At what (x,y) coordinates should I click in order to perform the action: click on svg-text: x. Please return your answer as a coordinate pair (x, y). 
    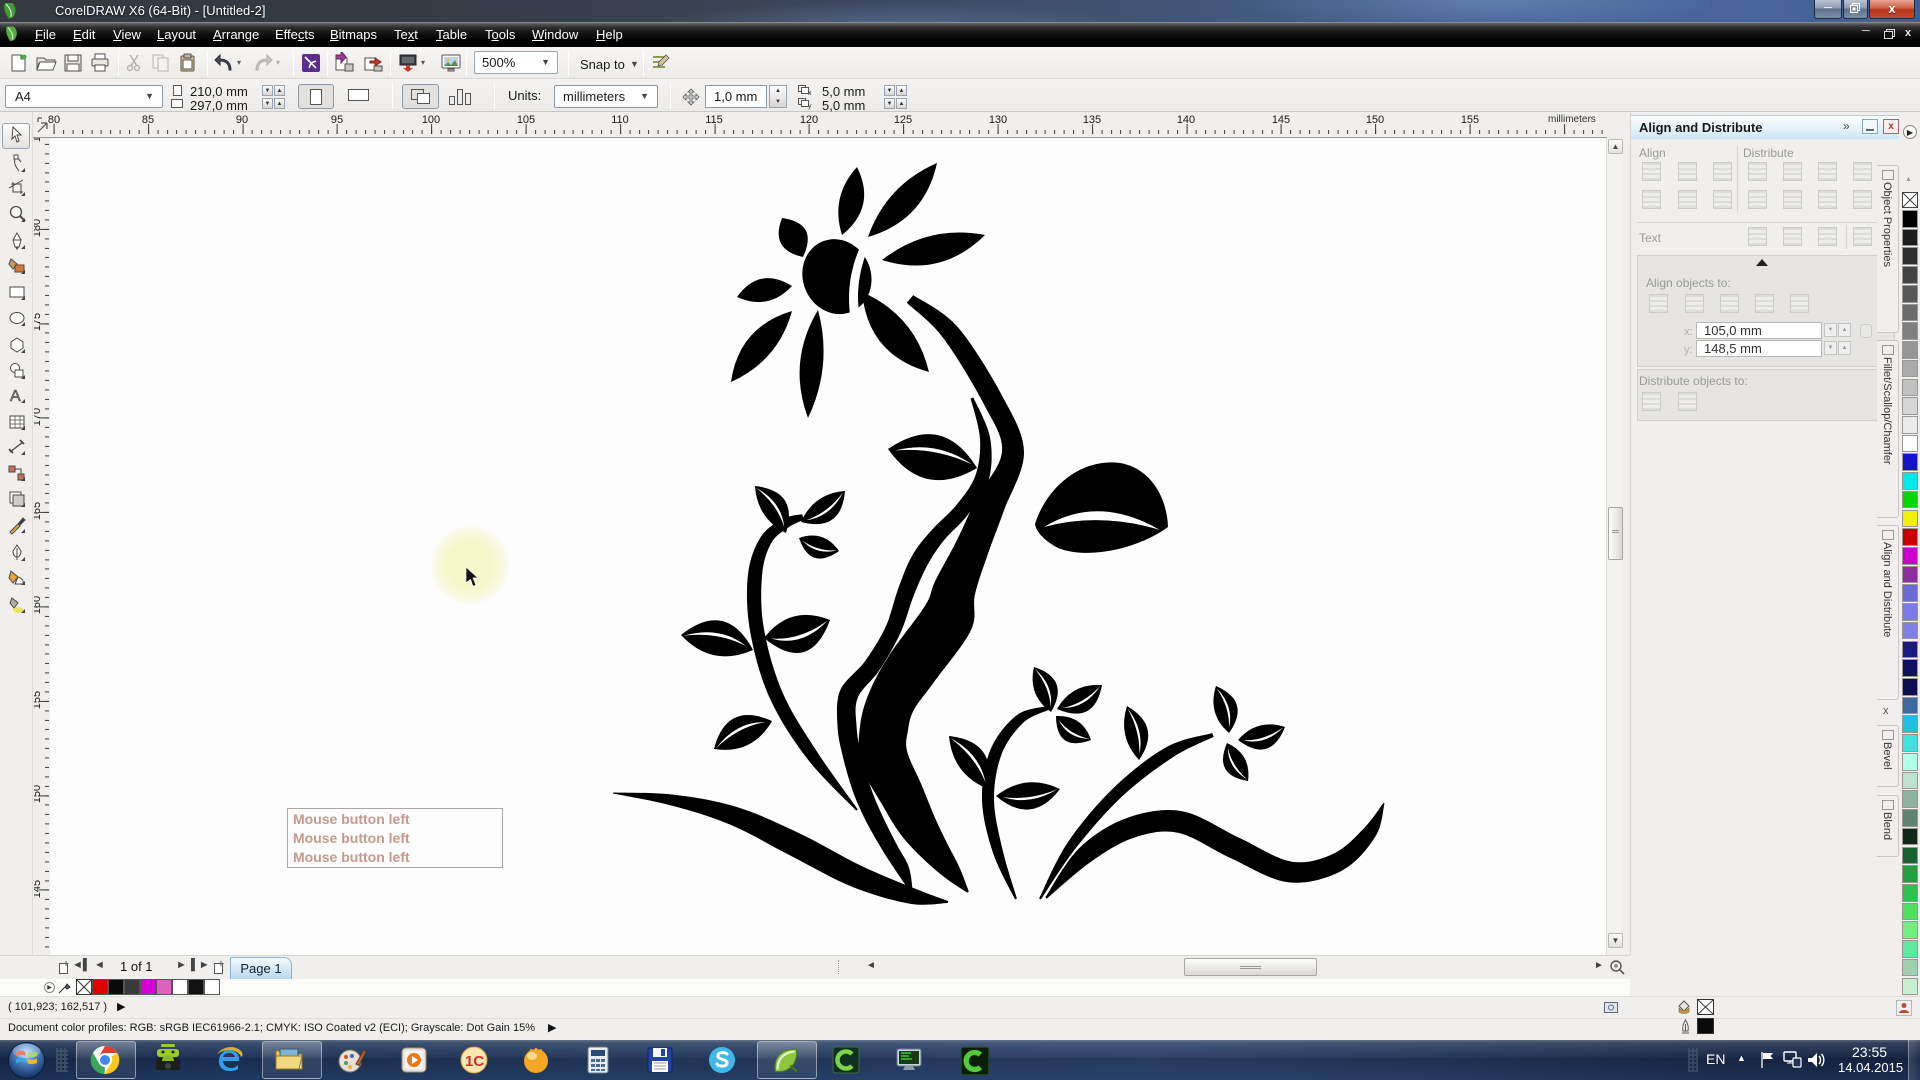
    Looking at the image, I should click on (810, 93).